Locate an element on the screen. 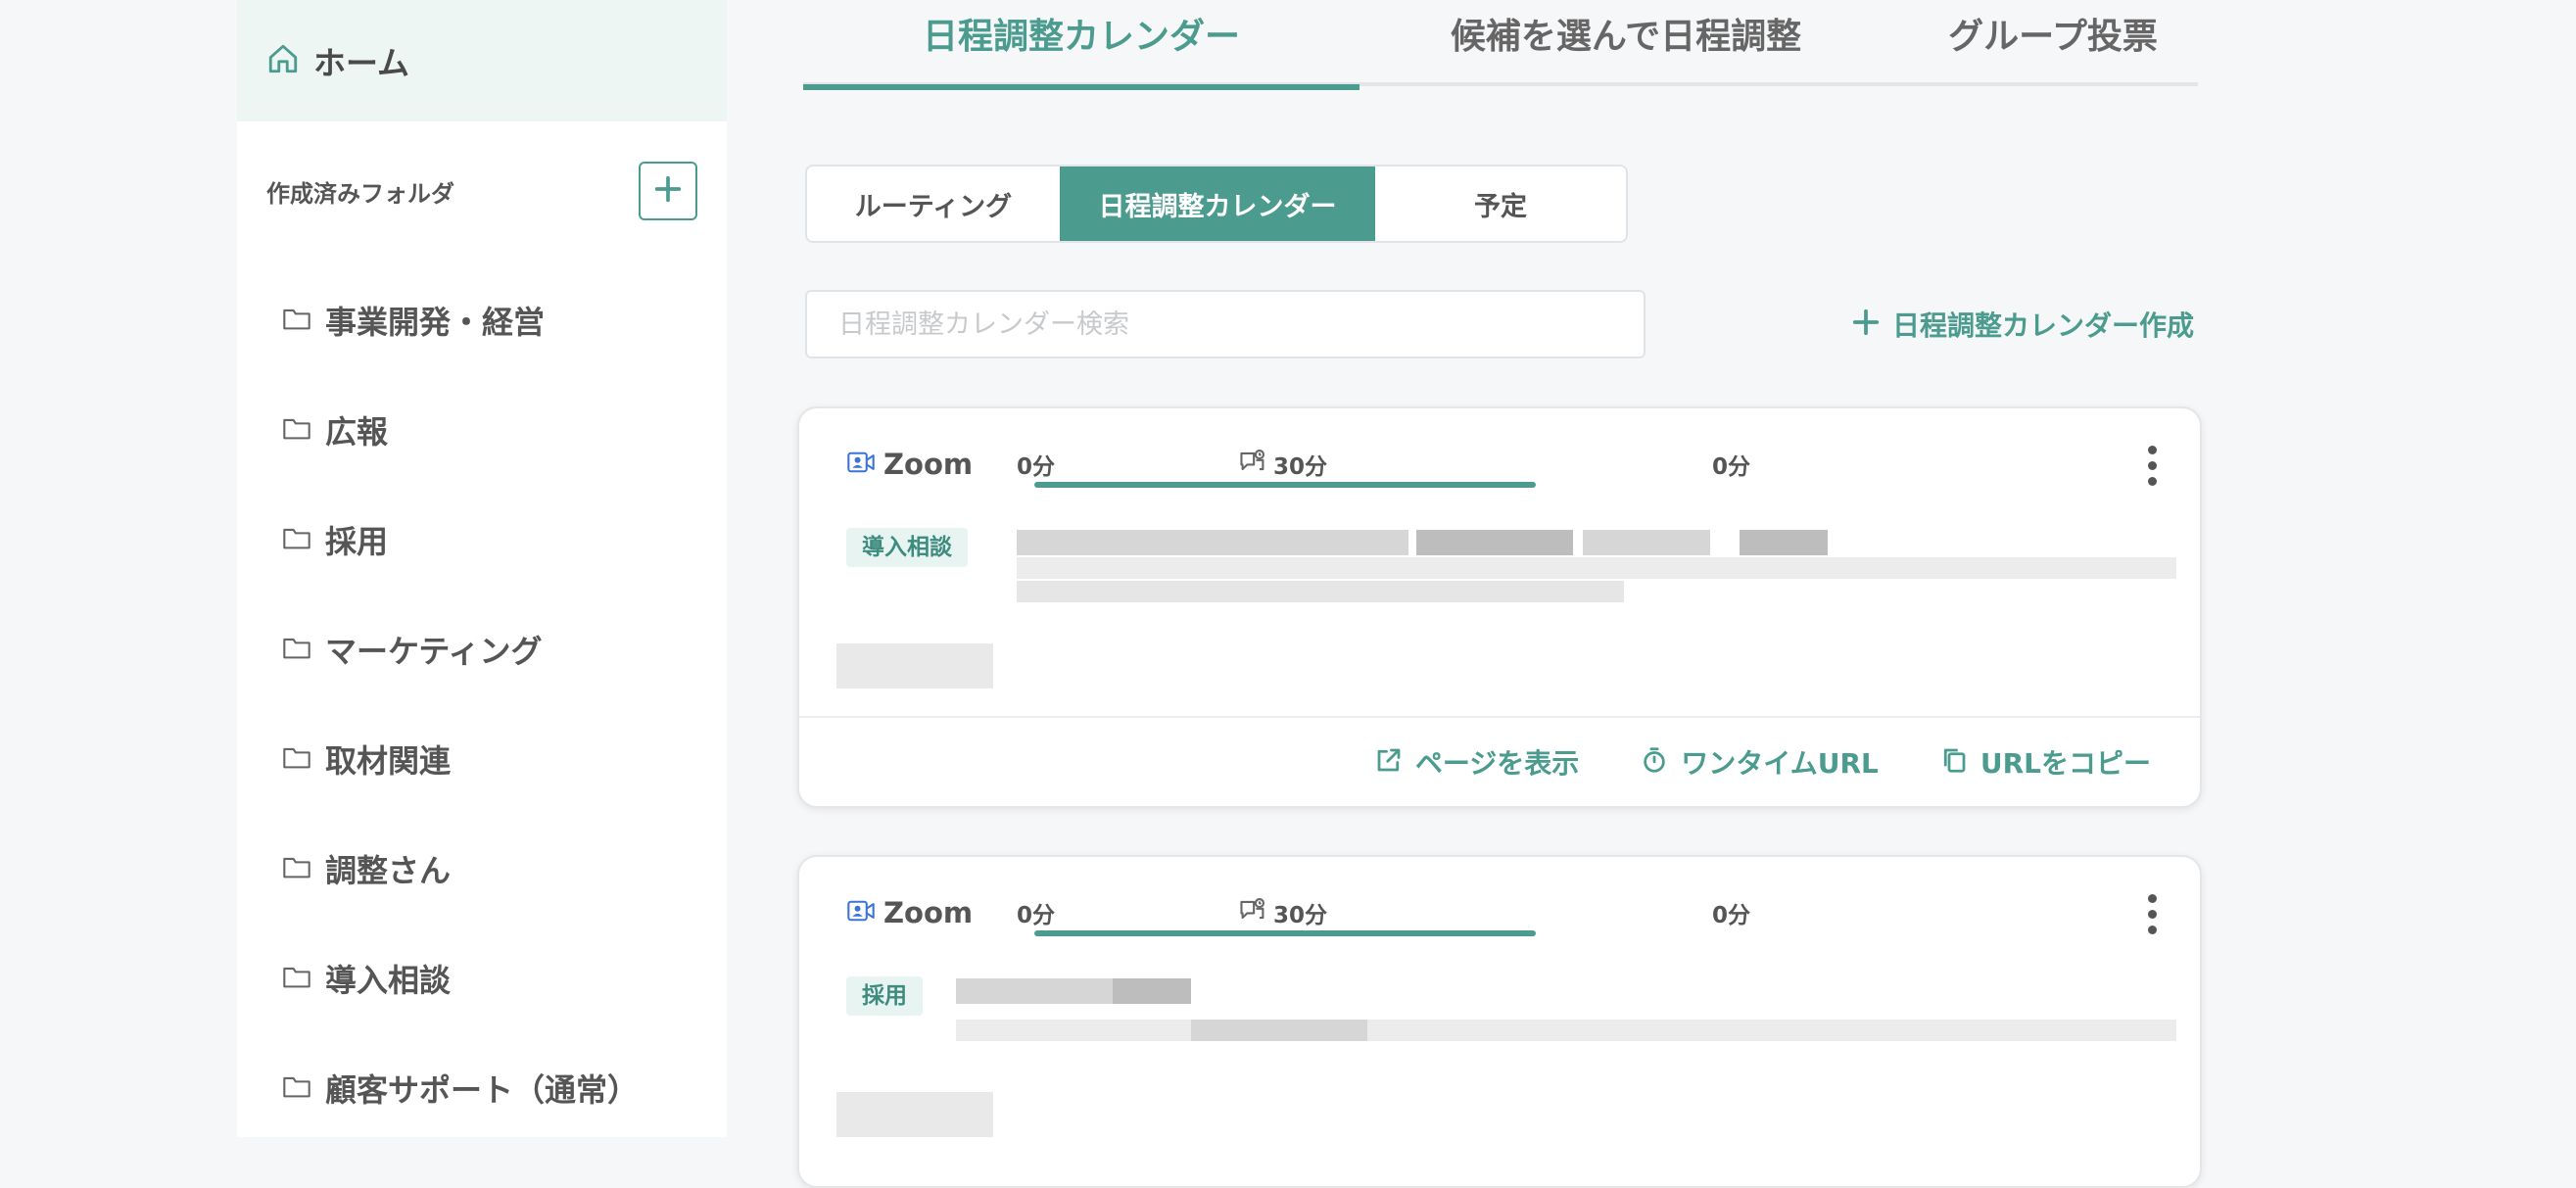 The width and height of the screenshot is (2576, 1188). copy-url-label: URLをコピー is located at coordinates (2065, 763).